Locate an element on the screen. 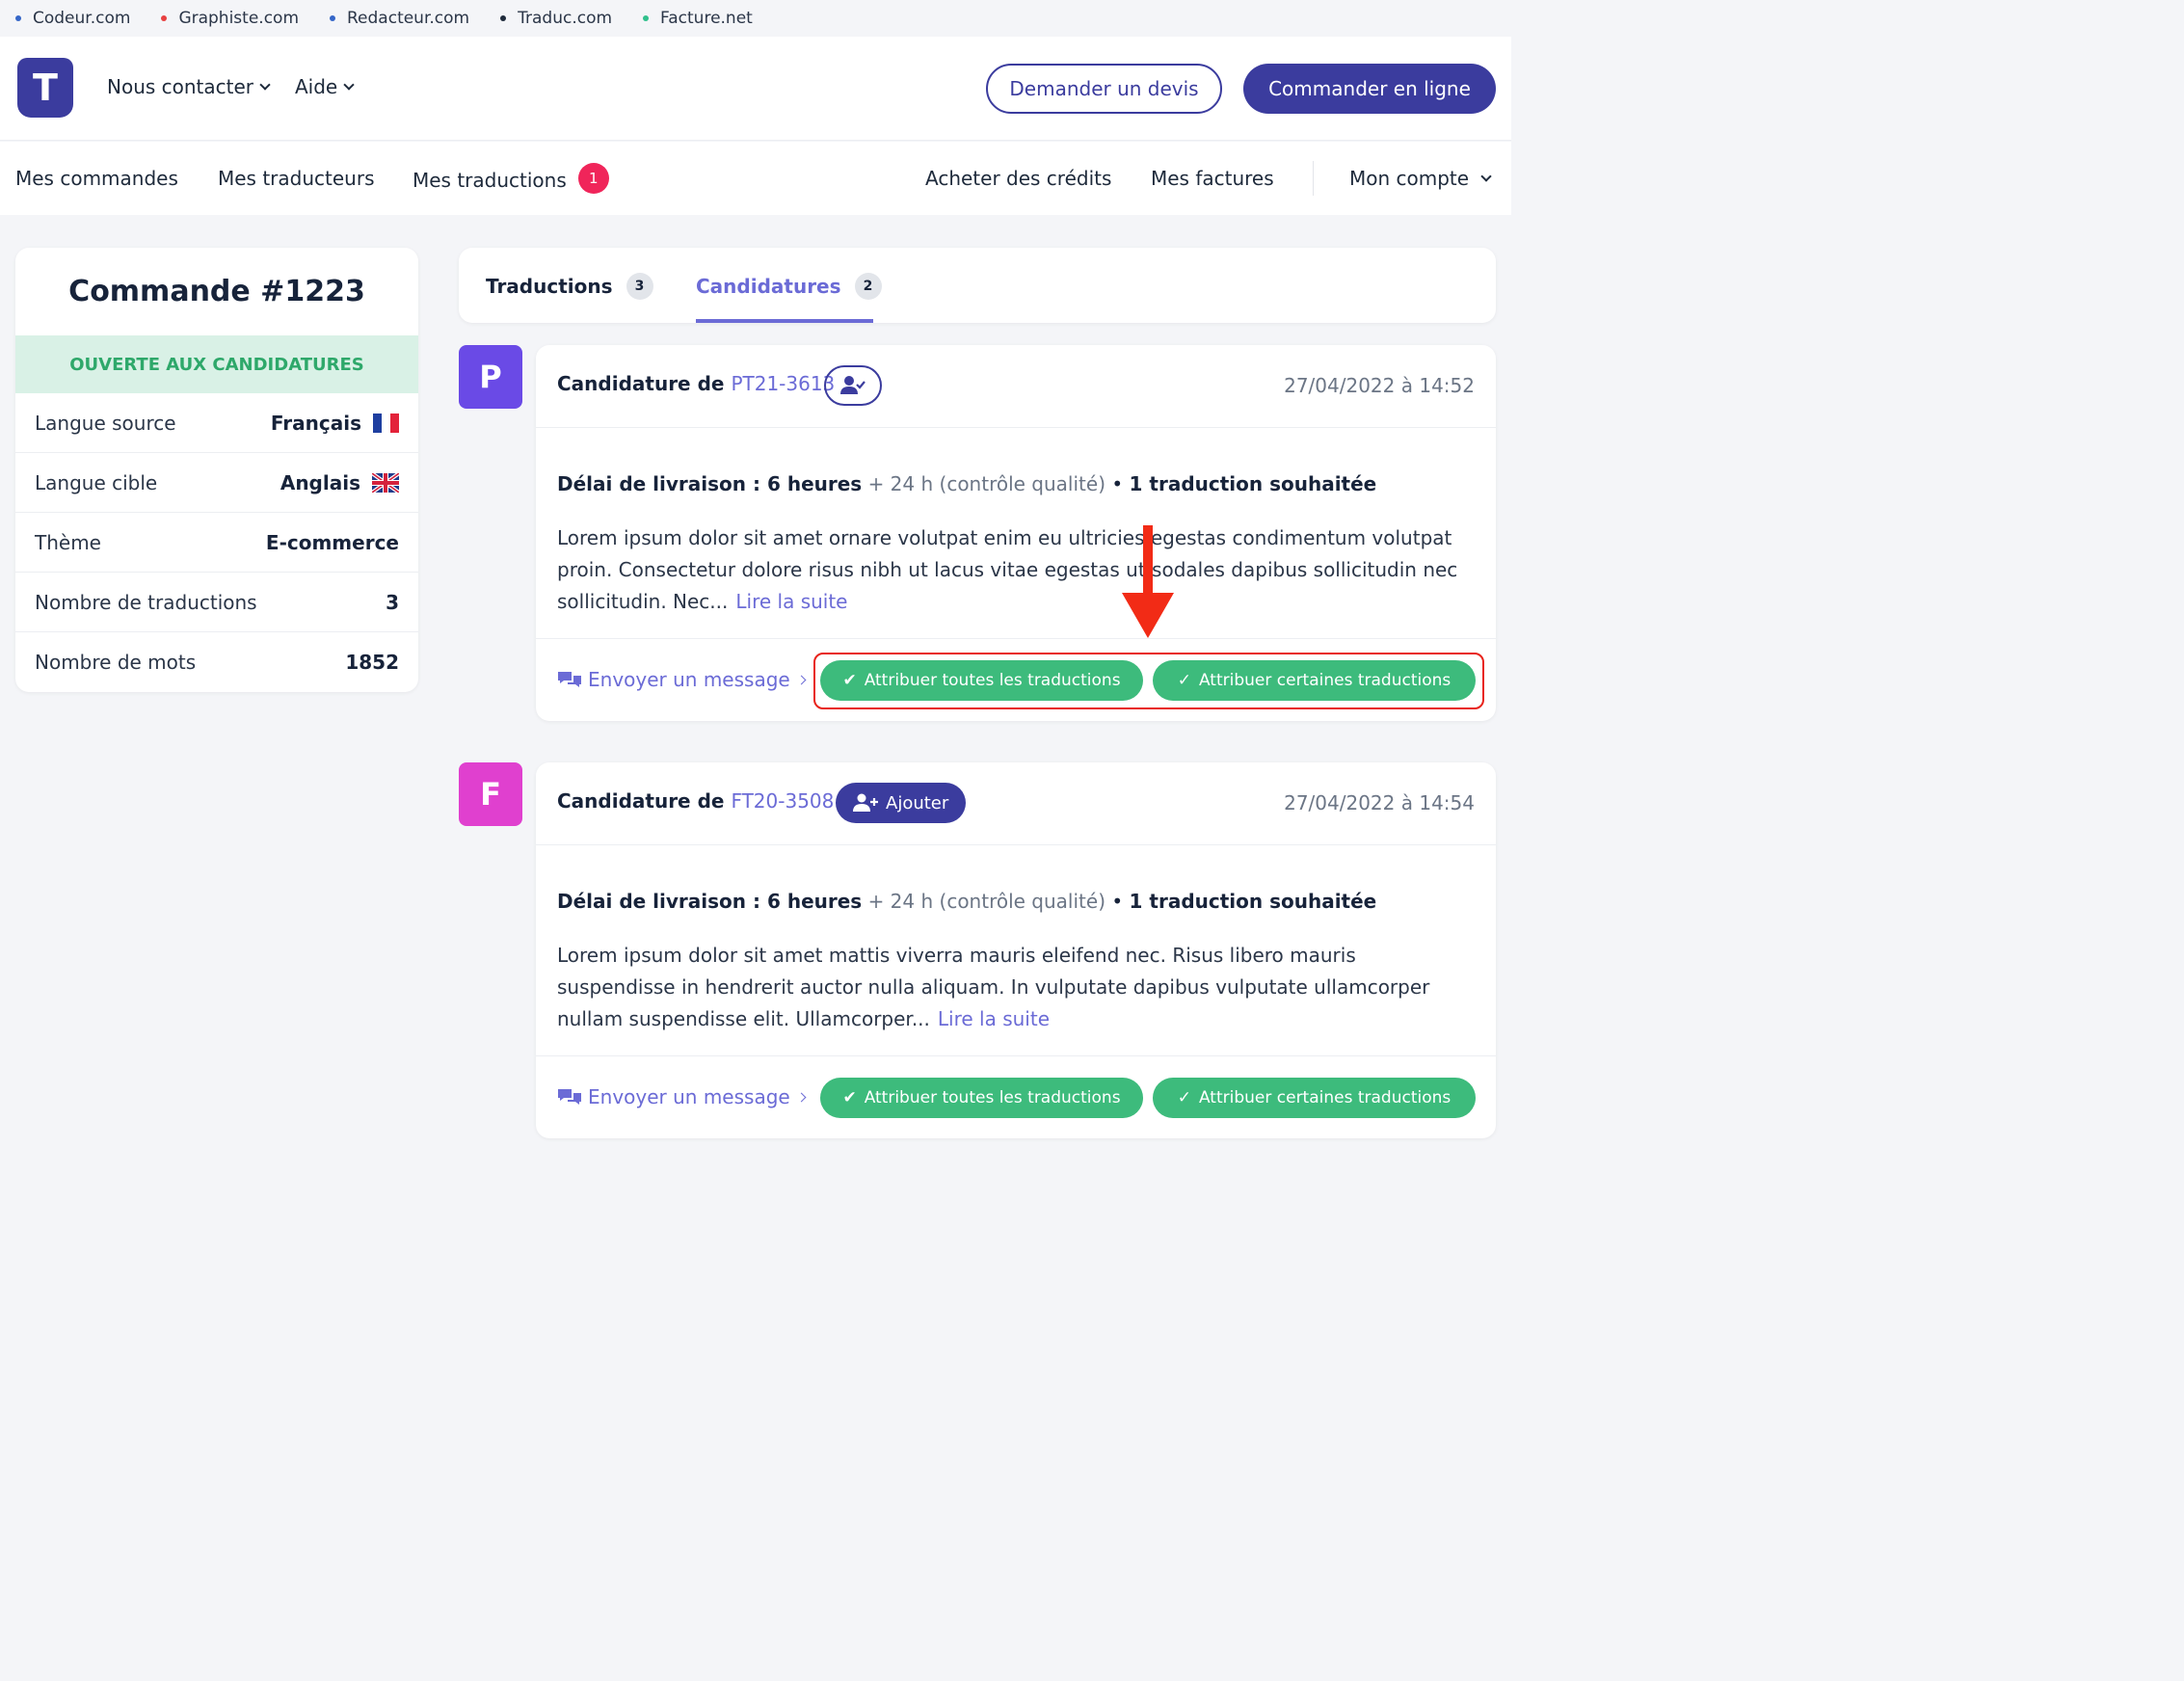  order-title: Commande #1223 is located at coordinates (217, 291).